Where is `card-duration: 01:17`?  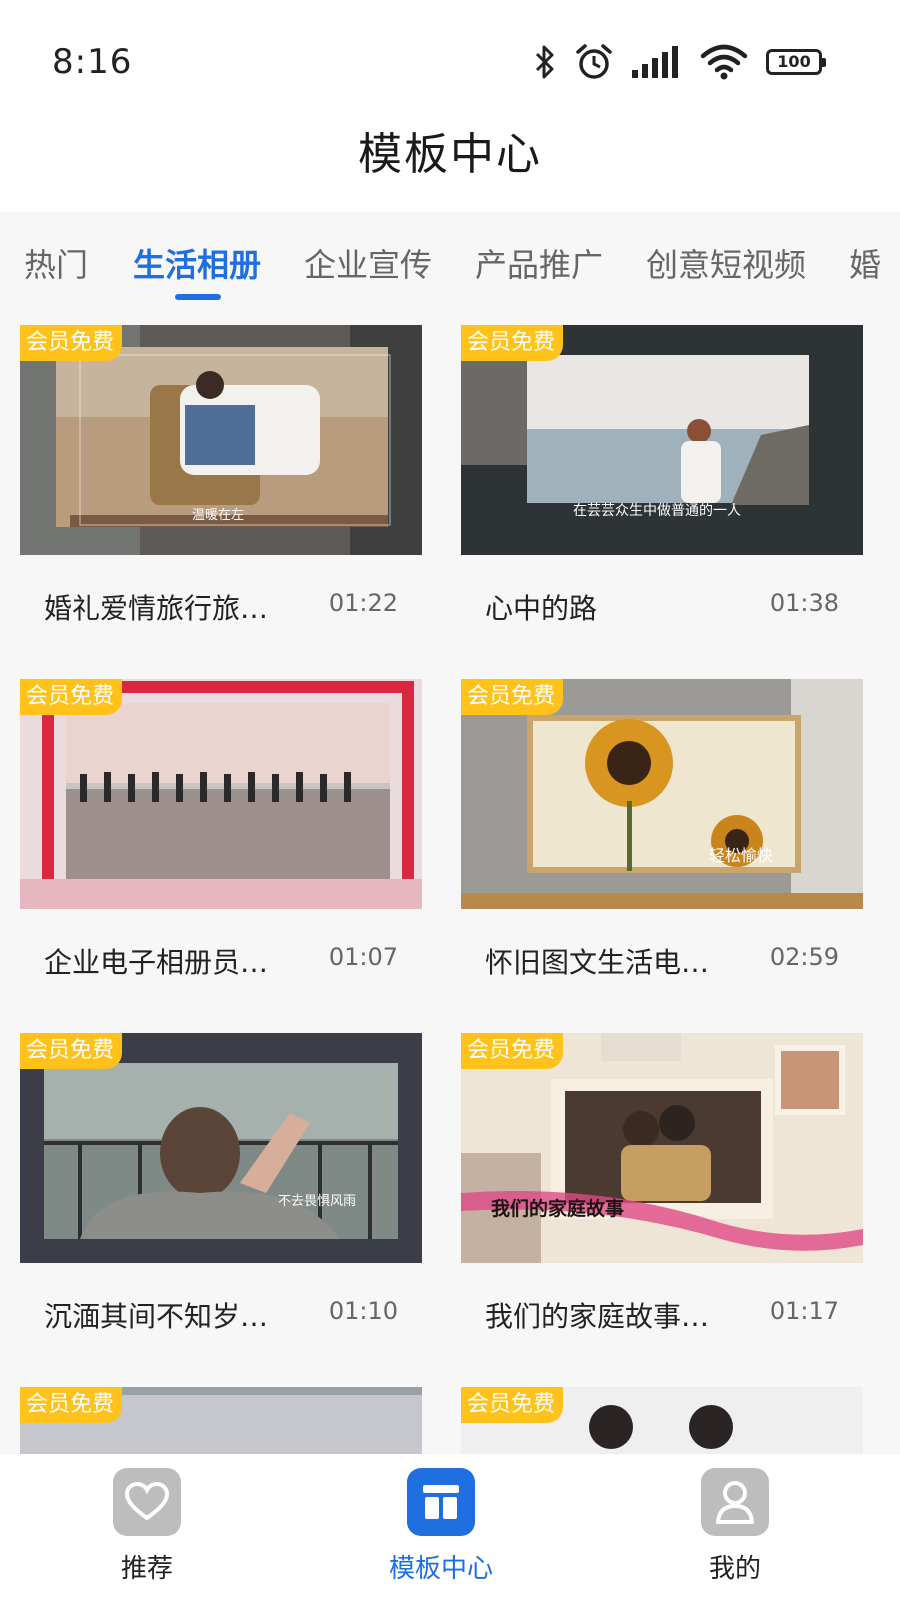 card-duration: 01:17 is located at coordinates (804, 1311).